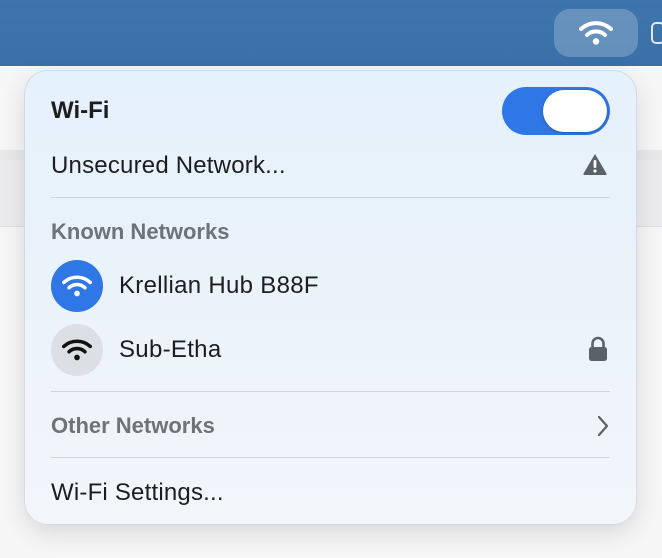  I want to click on other-networks-label: Other Networks, so click(133, 425).